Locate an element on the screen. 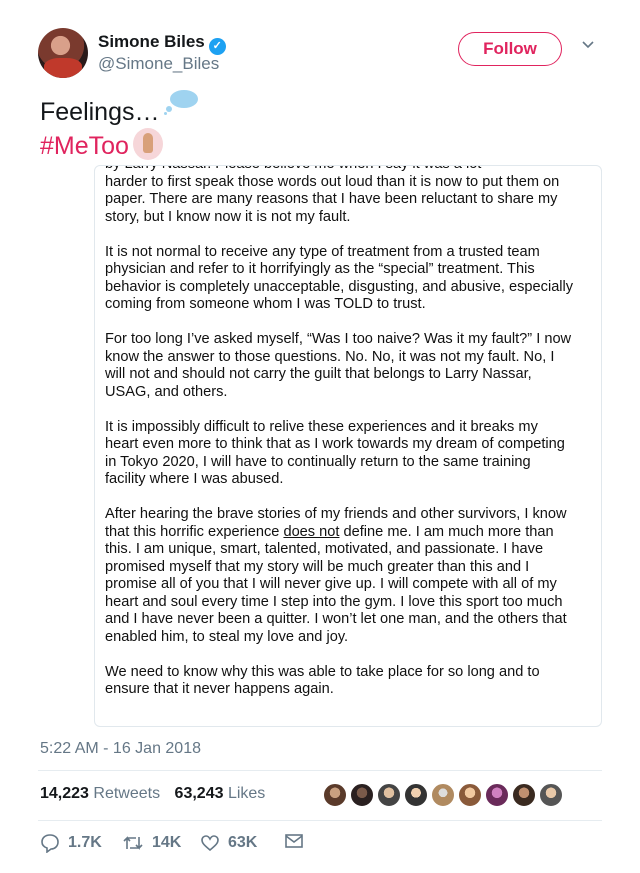 This screenshot has width=640, height=873. likes-stat: 63,243 Likes is located at coordinates (220, 793).